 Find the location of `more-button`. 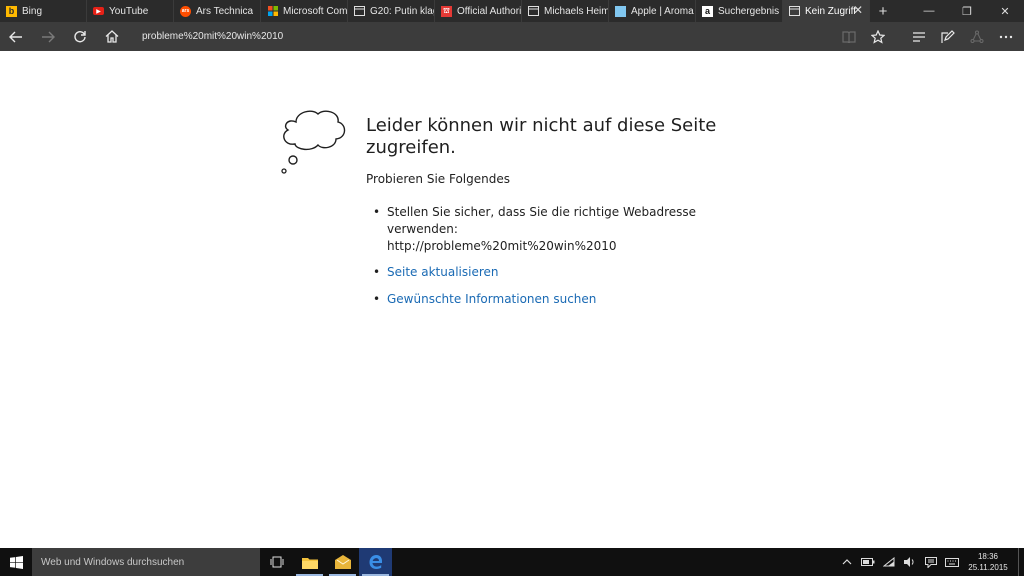

more-button is located at coordinates (1005, 36).